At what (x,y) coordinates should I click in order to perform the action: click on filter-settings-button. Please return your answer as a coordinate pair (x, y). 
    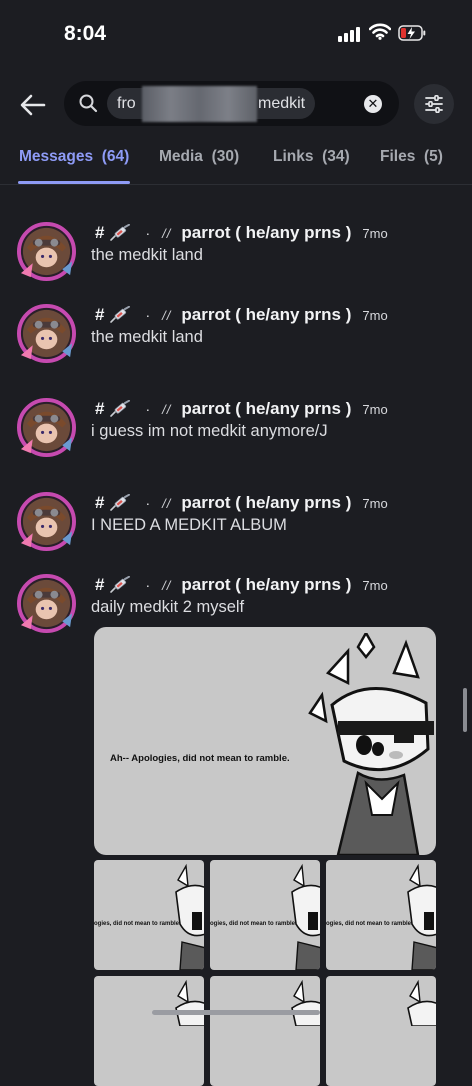
    Looking at the image, I should click on (434, 104).